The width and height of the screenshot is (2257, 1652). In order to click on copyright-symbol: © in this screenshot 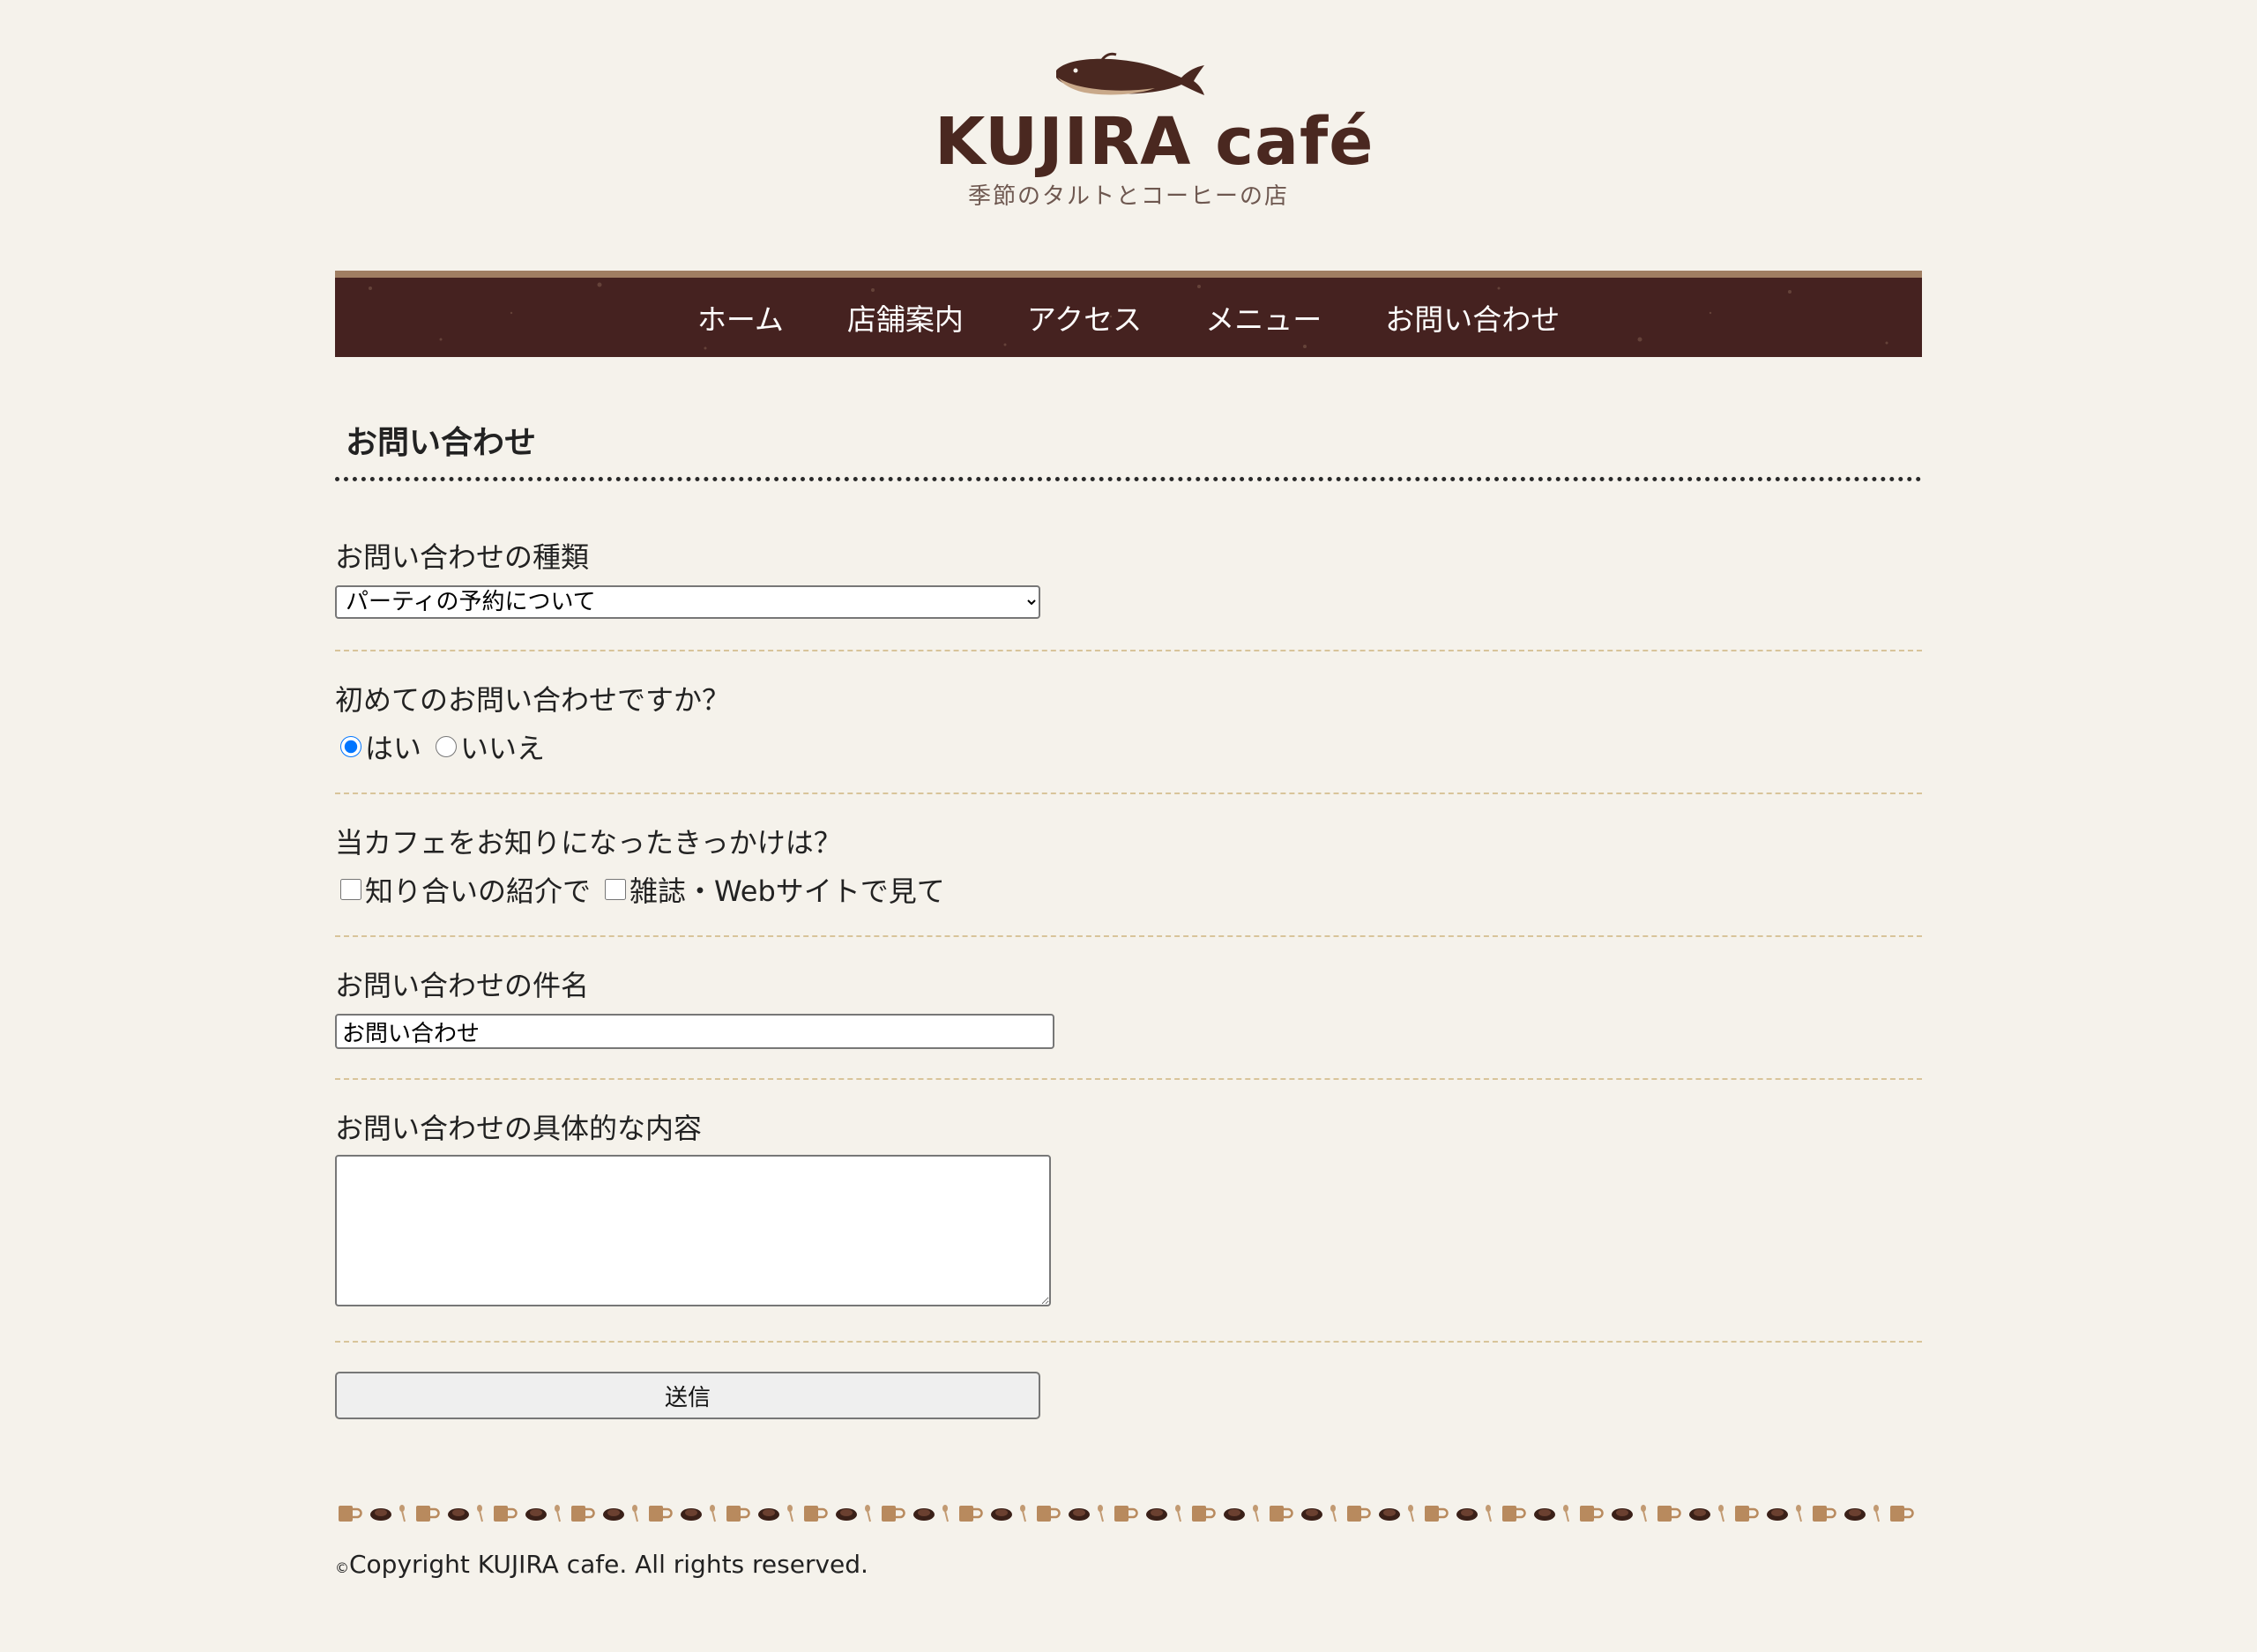, I will do `click(342, 1567)`.